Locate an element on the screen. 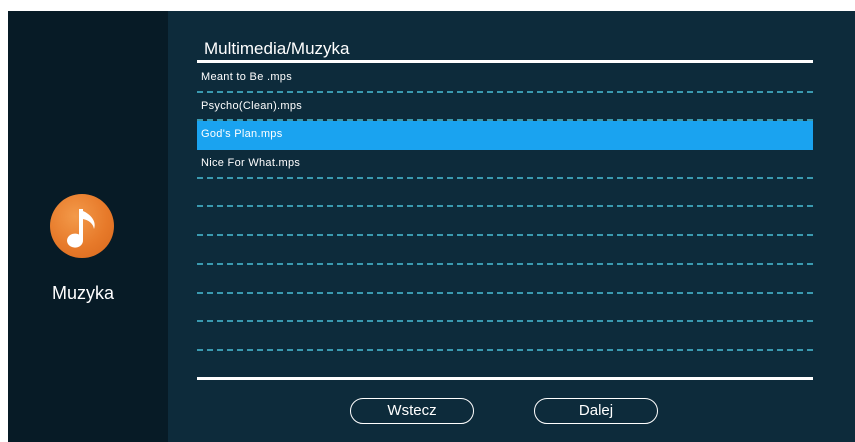  music-note-glyph is located at coordinates (81, 228).